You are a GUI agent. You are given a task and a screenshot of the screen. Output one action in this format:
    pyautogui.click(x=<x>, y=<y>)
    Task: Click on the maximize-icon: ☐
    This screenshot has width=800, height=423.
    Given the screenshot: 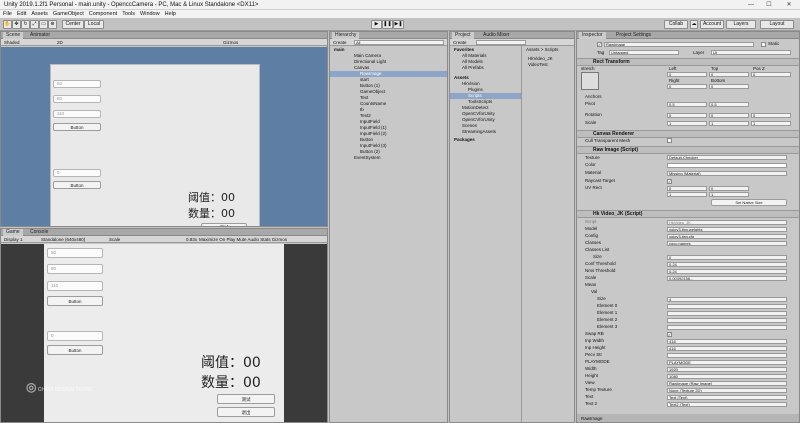 What is the action you would take?
    pyautogui.click(x=769, y=5)
    